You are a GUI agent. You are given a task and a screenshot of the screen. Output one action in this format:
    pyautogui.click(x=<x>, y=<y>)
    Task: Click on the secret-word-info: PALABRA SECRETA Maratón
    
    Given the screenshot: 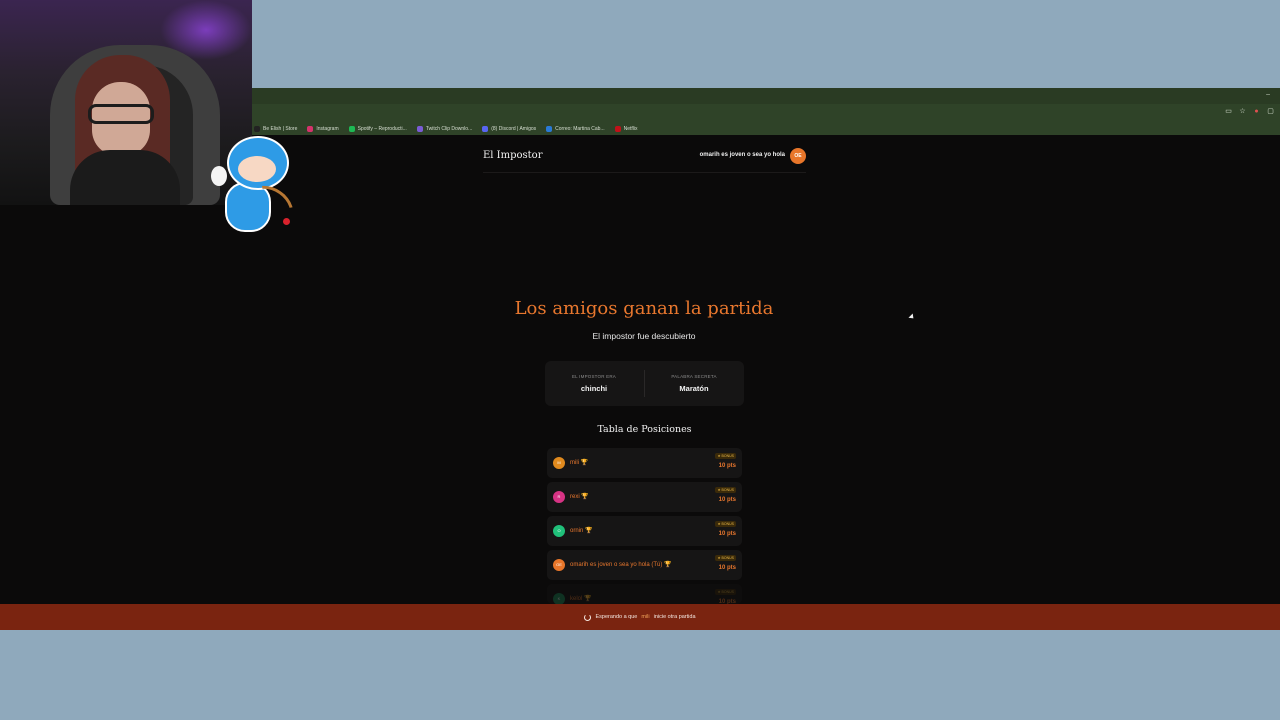 What is the action you would take?
    pyautogui.click(x=694, y=383)
    